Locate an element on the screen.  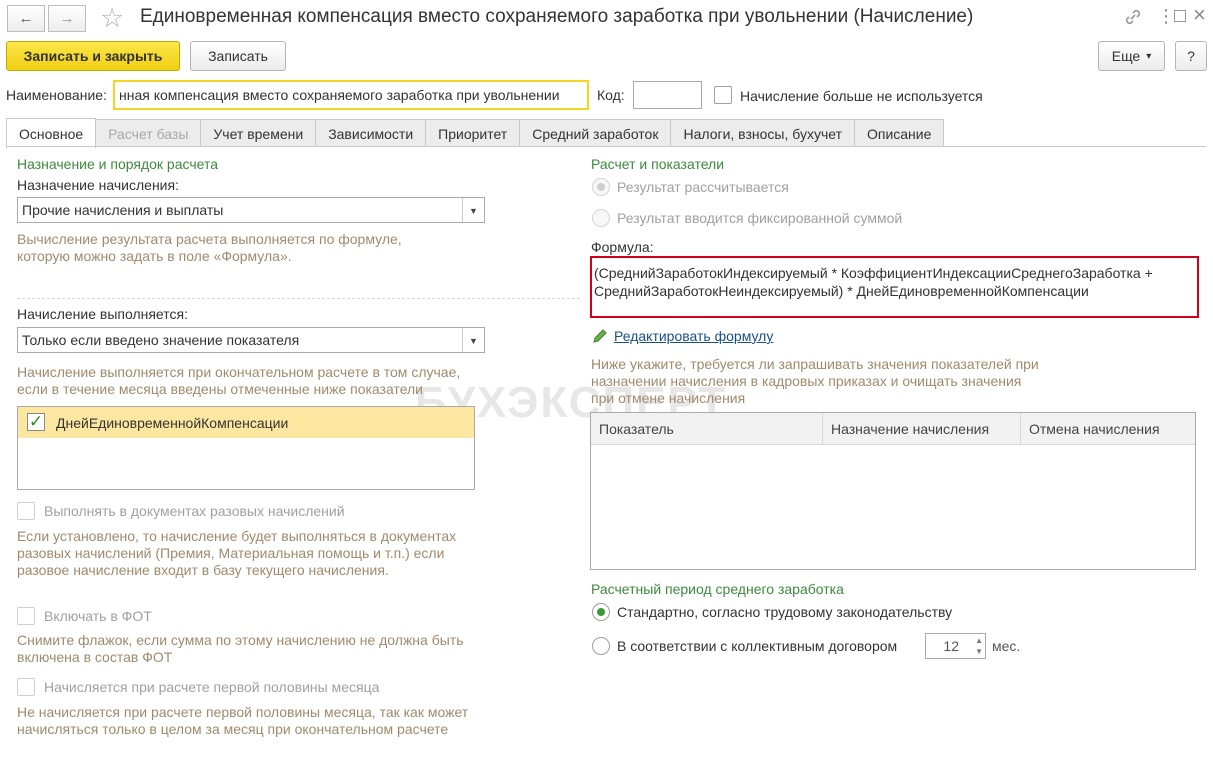
divider is located at coordinates (298, 298).